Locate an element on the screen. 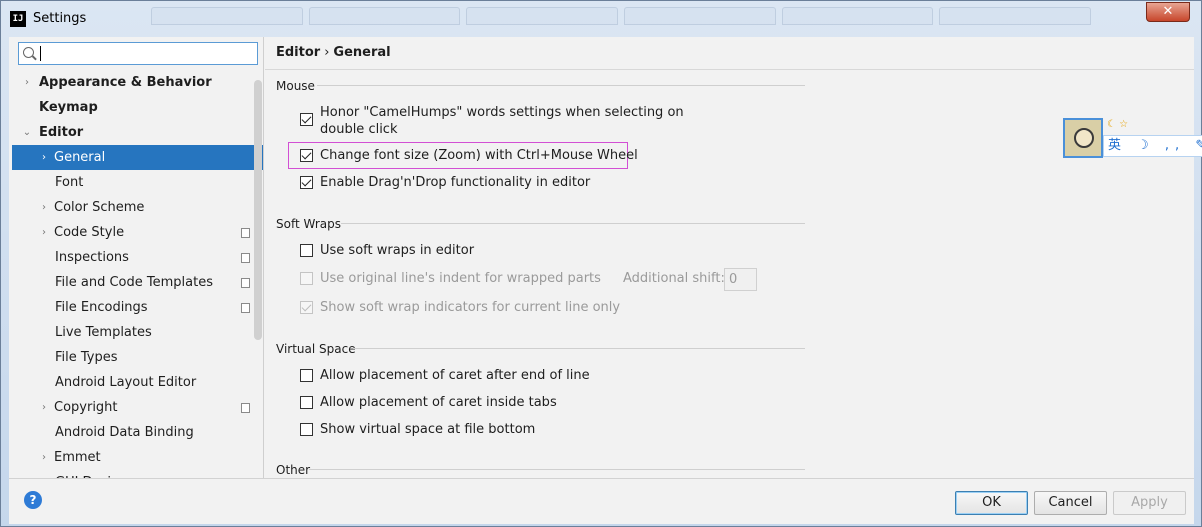  tree-item-label: Code Style is located at coordinates (89, 232).